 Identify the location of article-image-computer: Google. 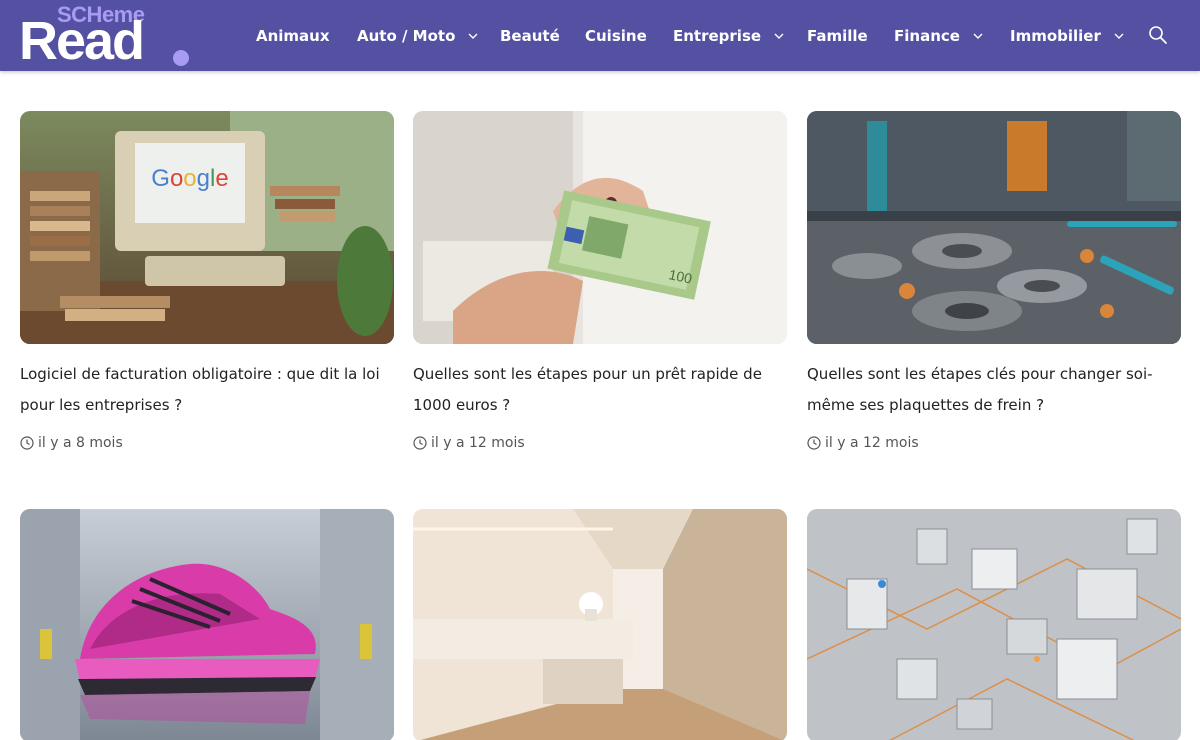
(207, 227).